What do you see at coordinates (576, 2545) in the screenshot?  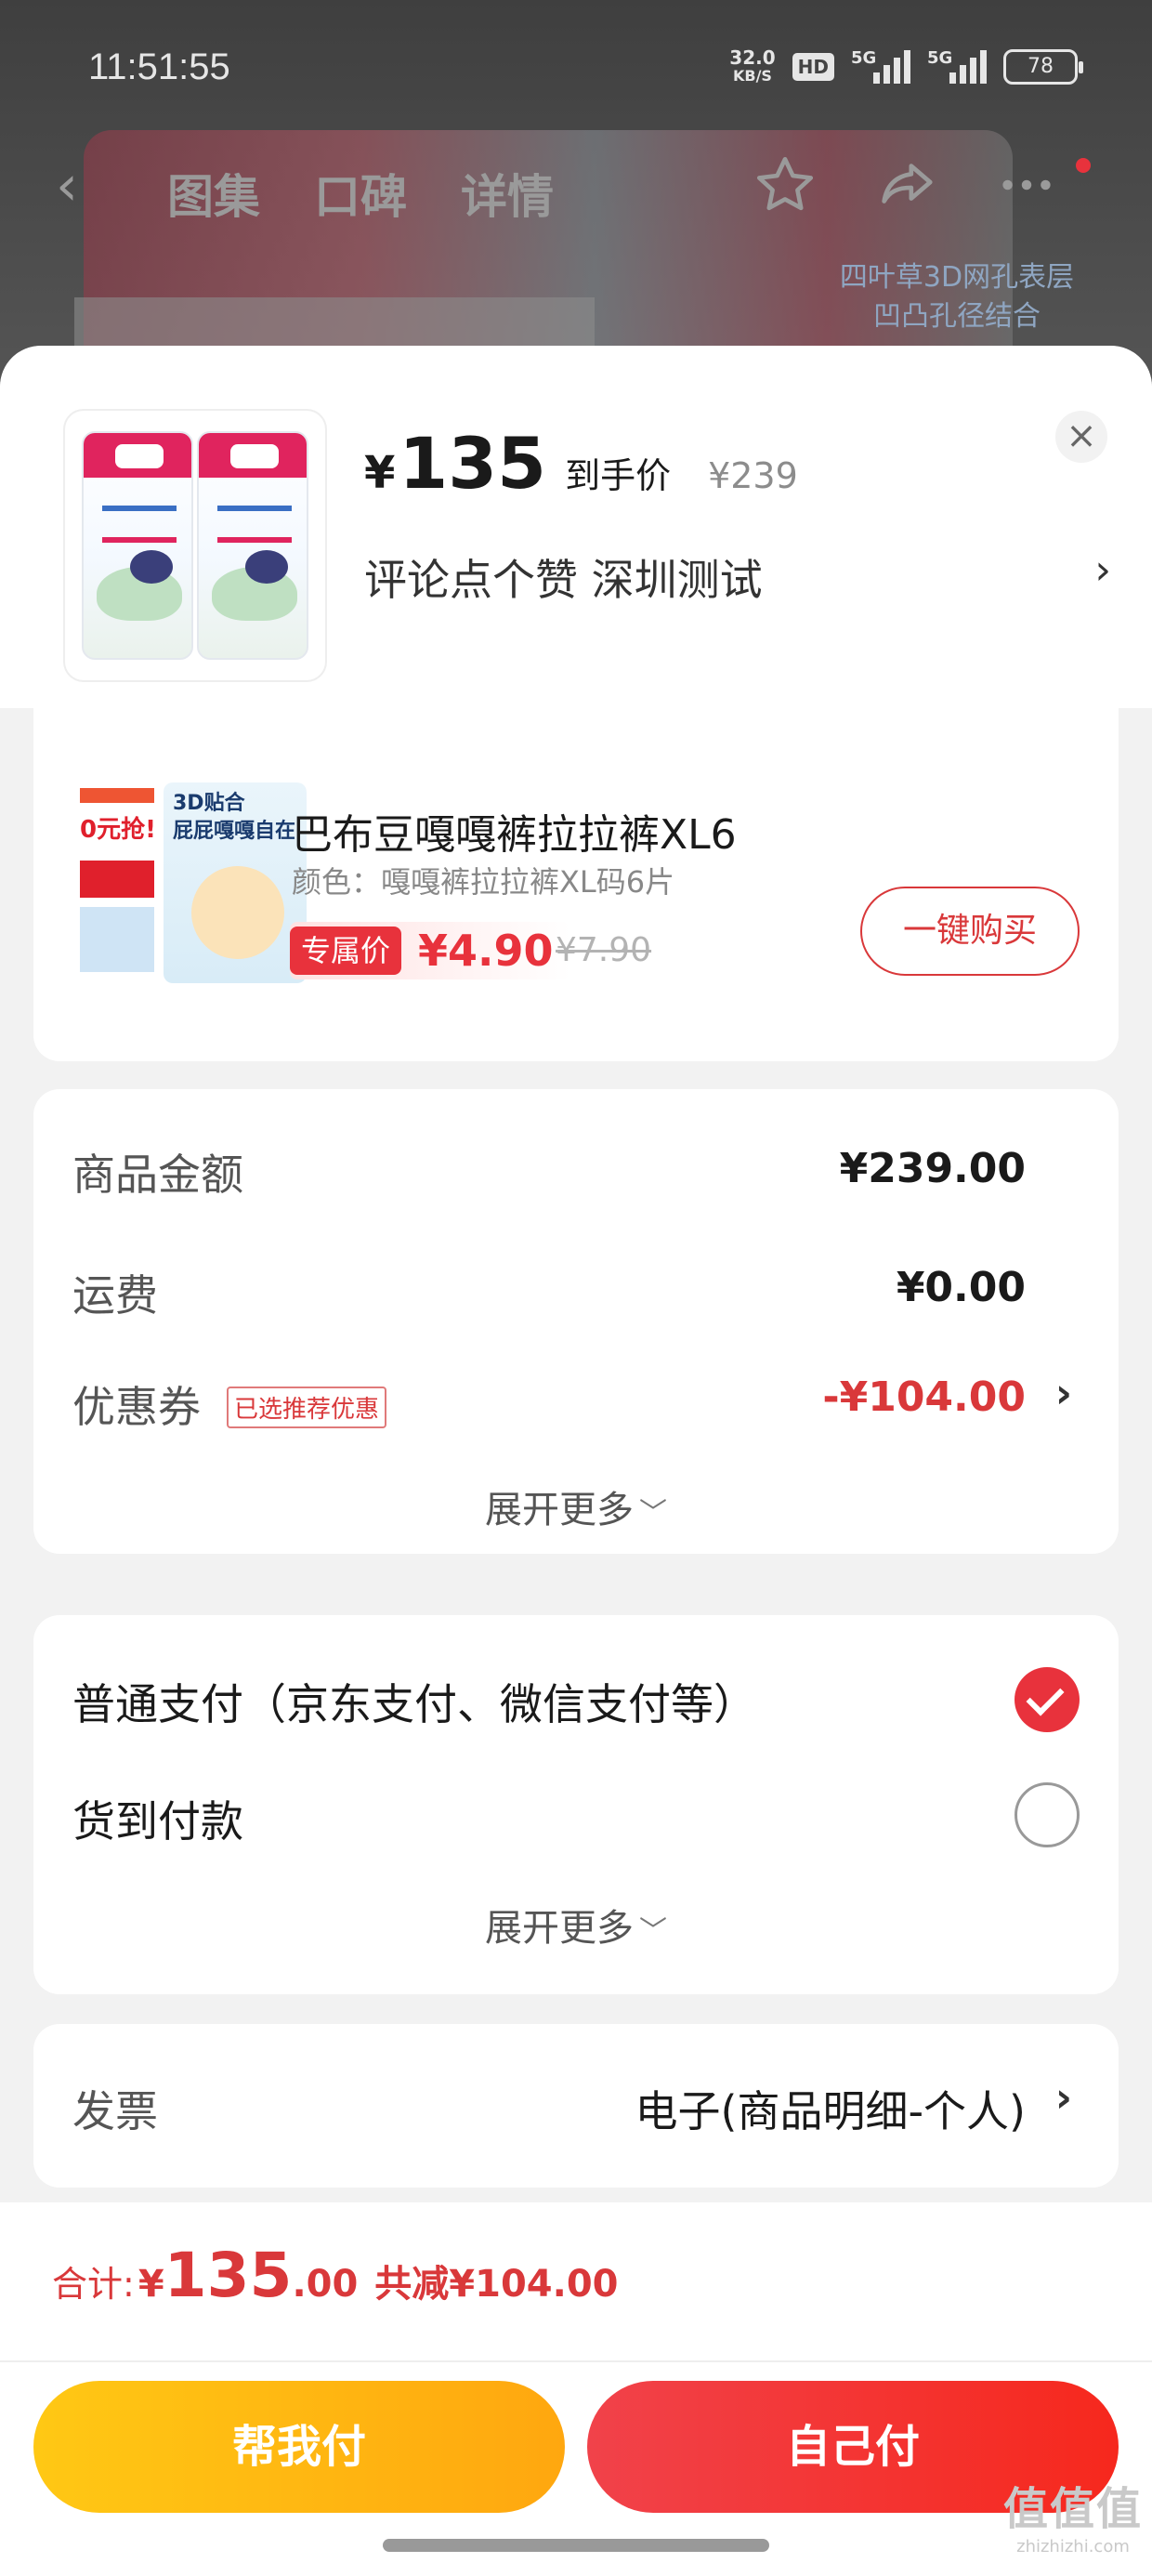 I see `home-indicator` at bounding box center [576, 2545].